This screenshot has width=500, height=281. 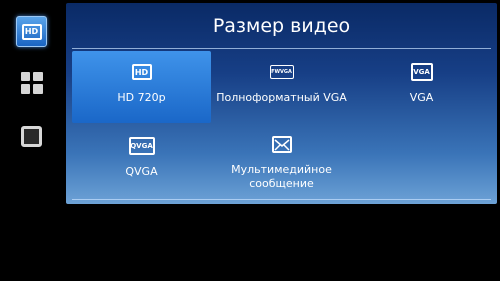 What do you see at coordinates (421, 87) in the screenshot?
I see `option-vga: VGA VGA` at bounding box center [421, 87].